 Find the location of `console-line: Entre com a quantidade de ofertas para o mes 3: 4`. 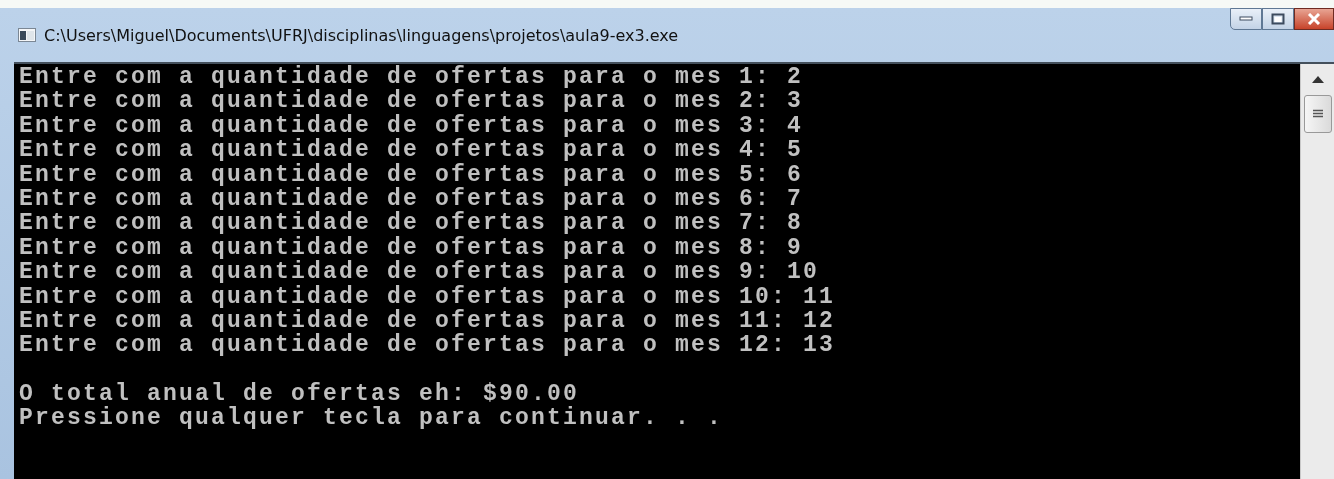

console-line: Entre com a quantidade de ofertas para o mes 3: 4 is located at coordinates (412, 126).